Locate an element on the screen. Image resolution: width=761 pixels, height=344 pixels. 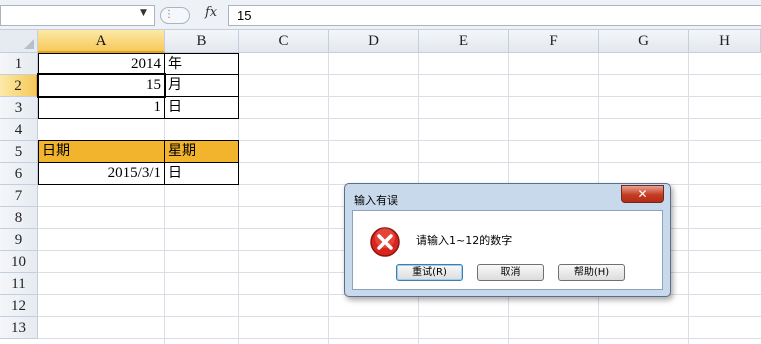
retry-button: 重试(R) is located at coordinates (429, 272).